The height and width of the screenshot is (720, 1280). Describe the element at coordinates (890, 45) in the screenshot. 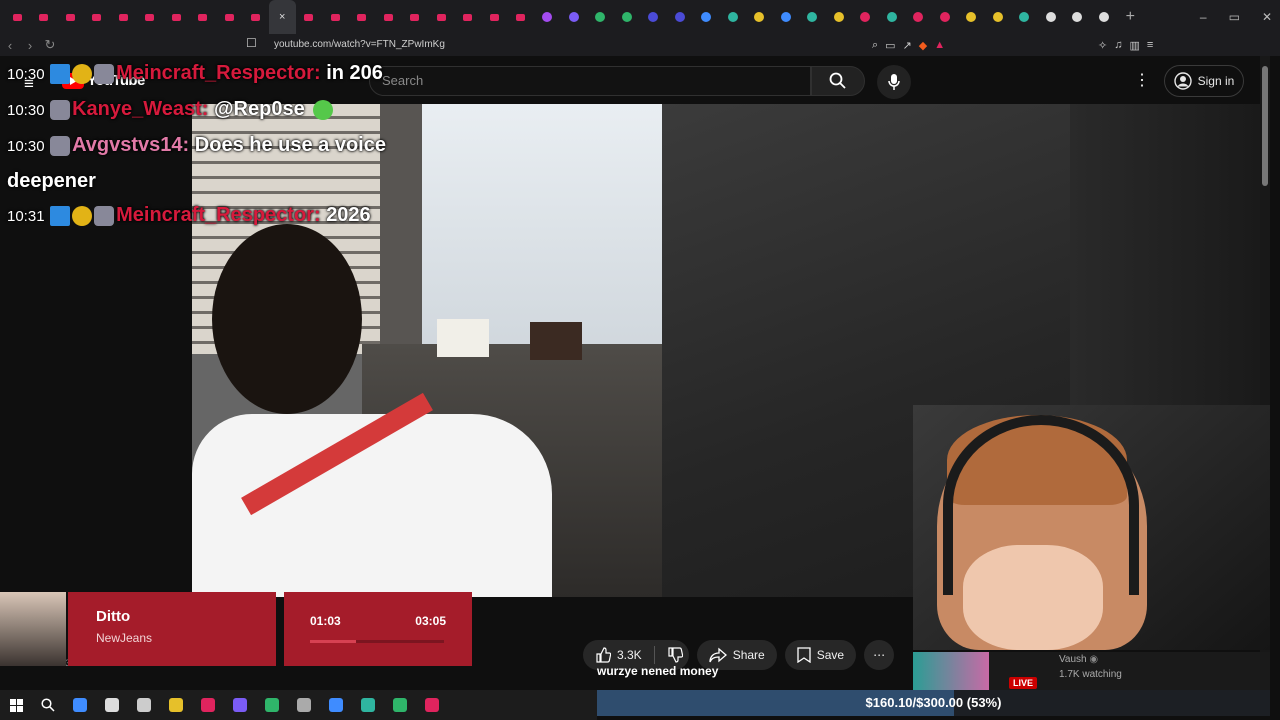

I see `cast-icon: ▭` at that location.